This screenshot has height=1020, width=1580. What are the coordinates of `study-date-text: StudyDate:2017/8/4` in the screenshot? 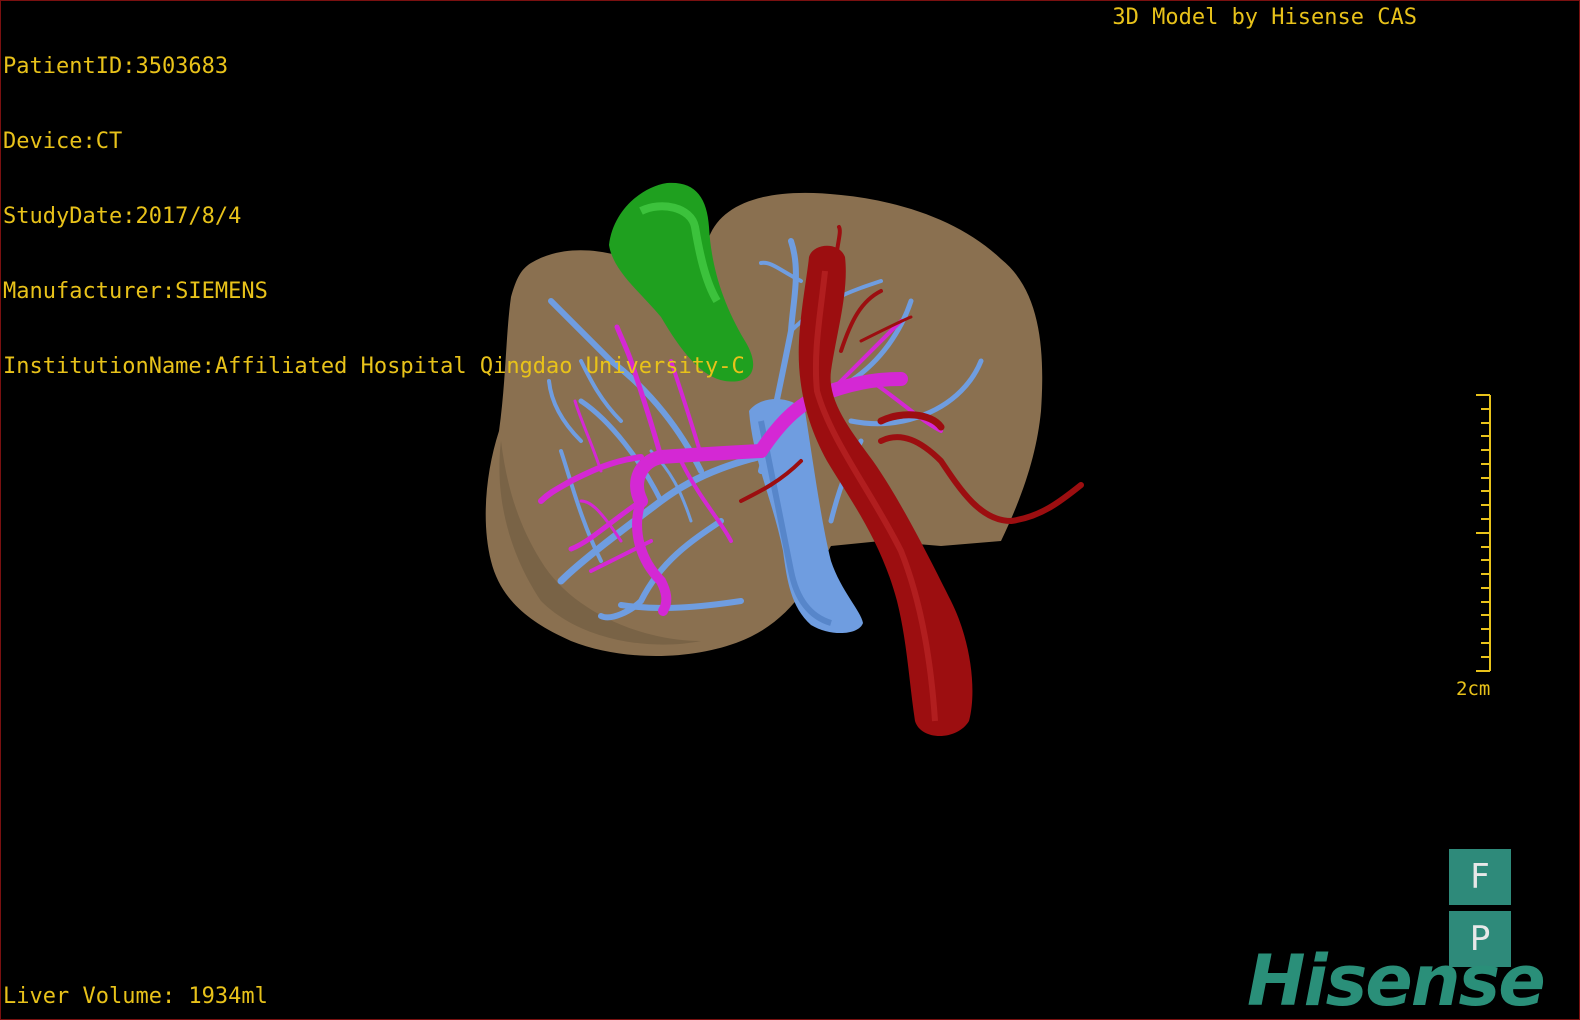 It's located at (122, 216).